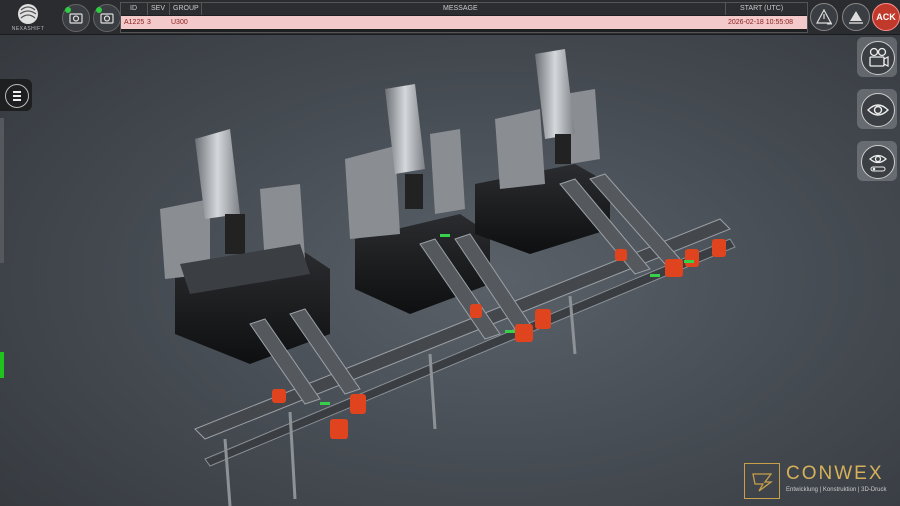  Describe the element at coordinates (28, 17) in the screenshot. I see `company-logo: NEXASHIFT` at that location.